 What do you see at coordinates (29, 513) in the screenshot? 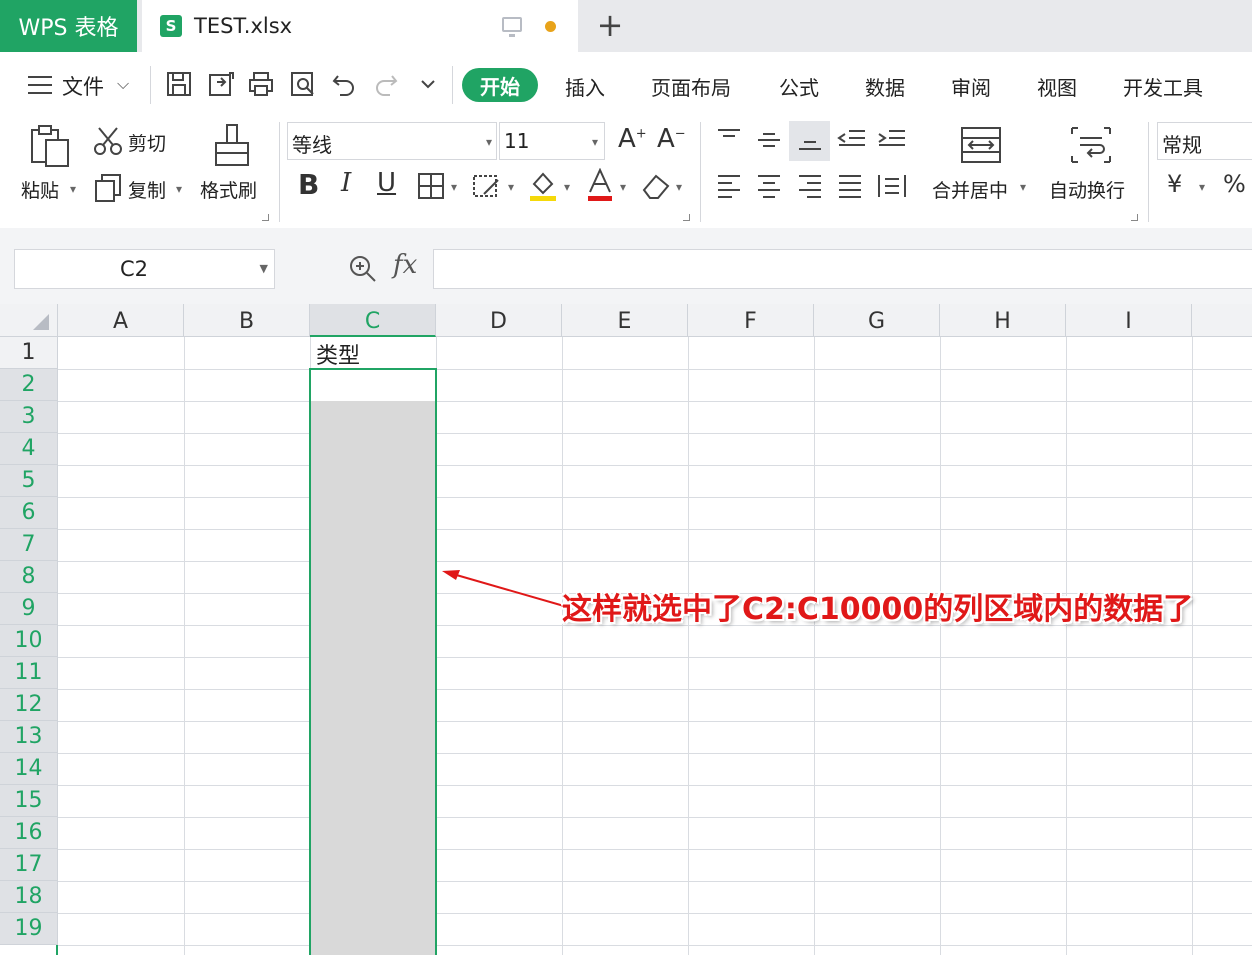
I see `row-header: 6` at bounding box center [29, 513].